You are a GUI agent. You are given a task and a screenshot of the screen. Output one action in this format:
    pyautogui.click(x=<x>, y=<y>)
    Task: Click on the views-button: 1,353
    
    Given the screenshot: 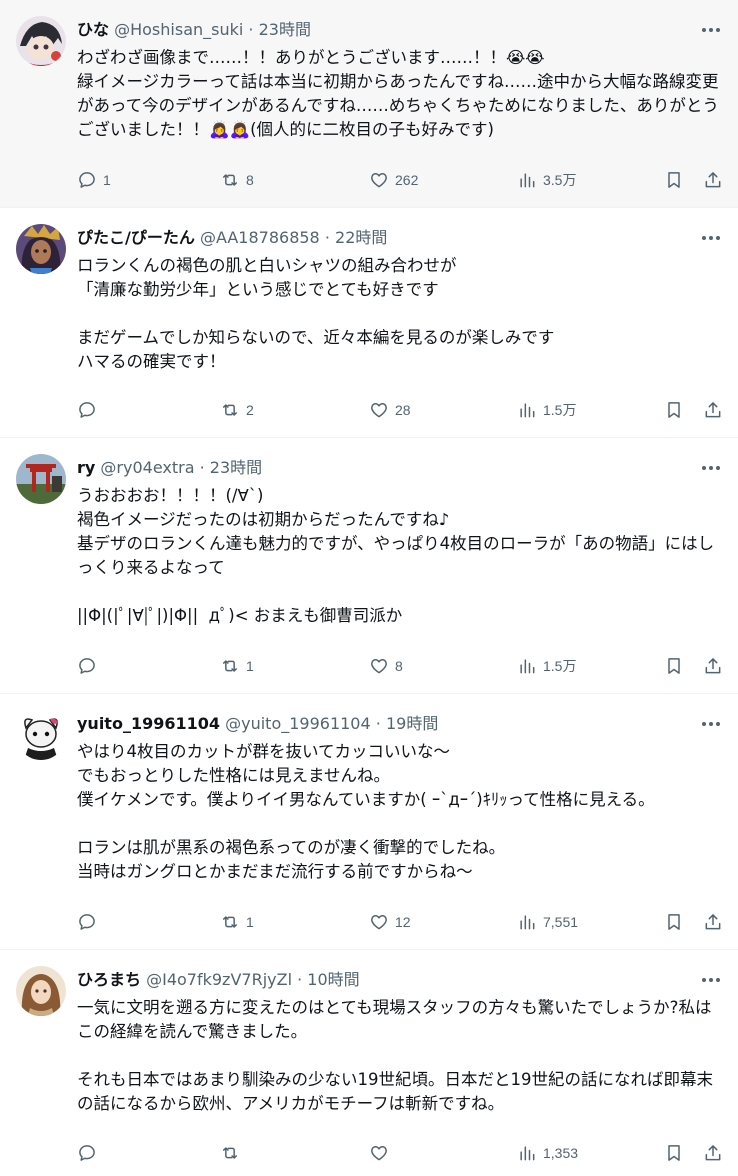 What is the action you would take?
    pyautogui.click(x=547, y=1153)
    